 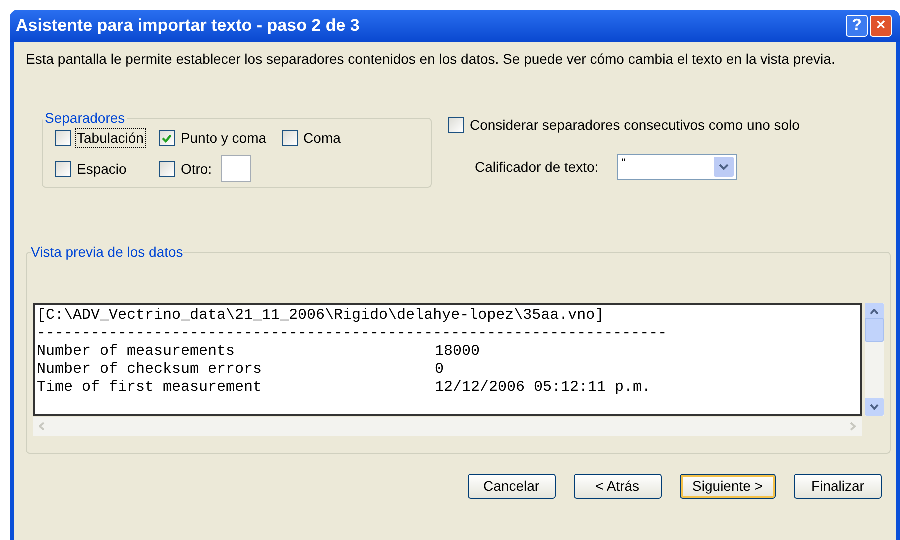 I want to click on arrow-up-icon, so click(x=874, y=312).